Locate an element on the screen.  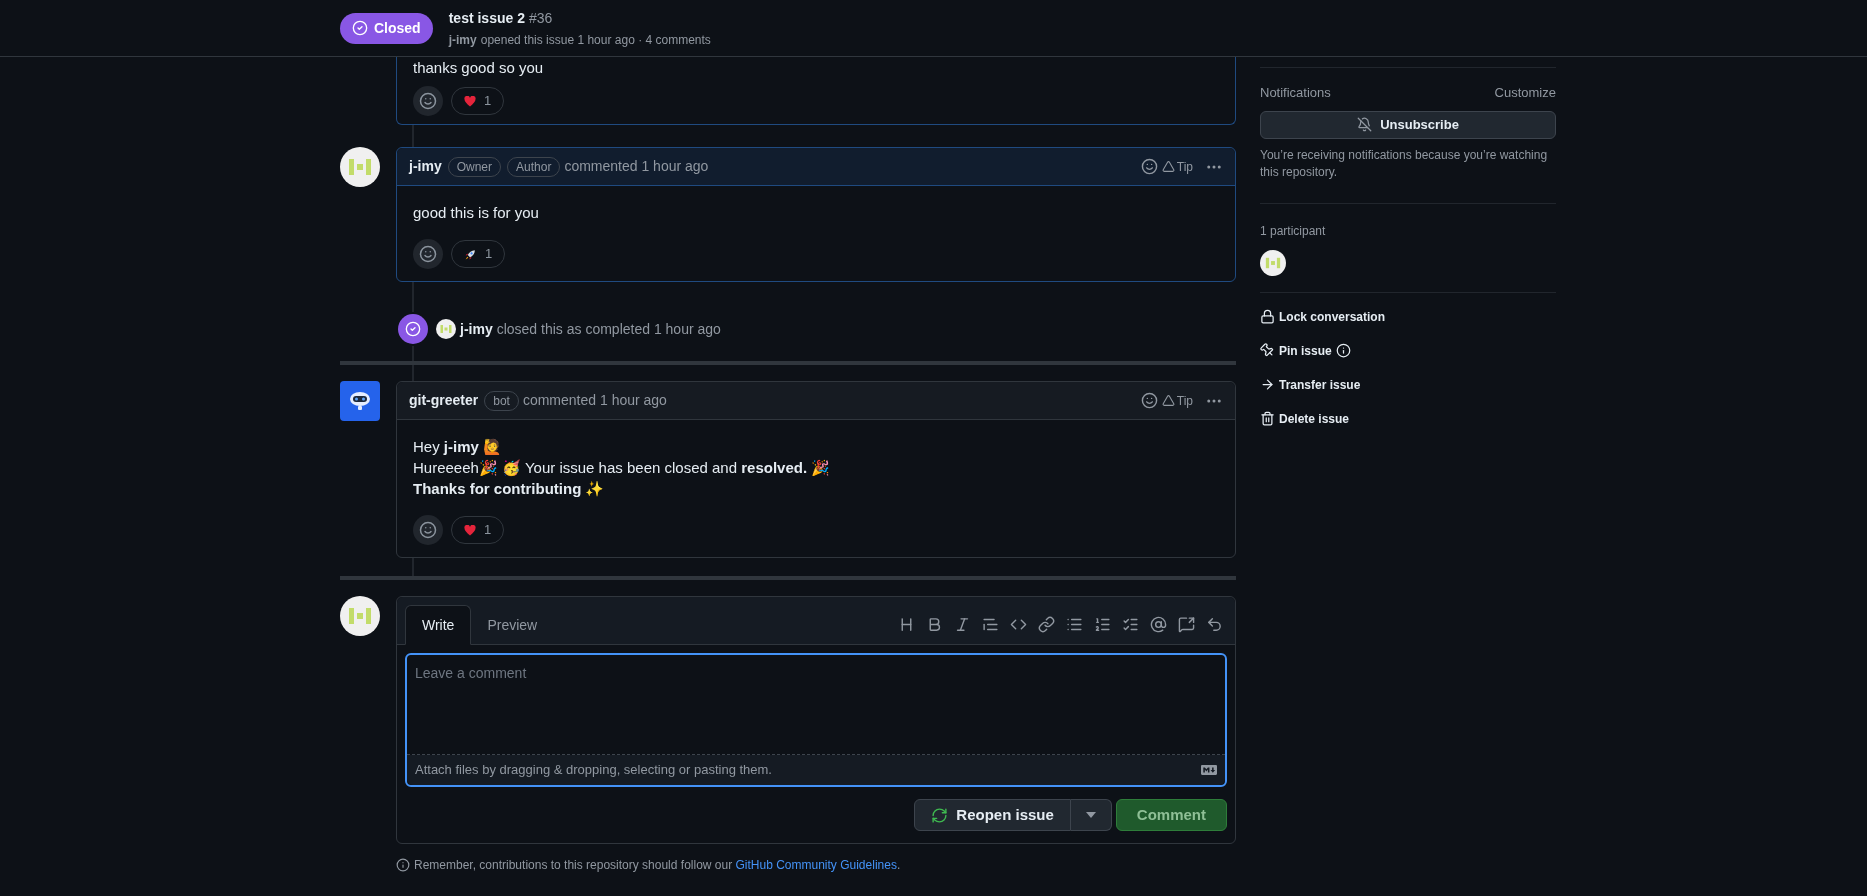
comment-button: Comment is located at coordinates (1171, 815).